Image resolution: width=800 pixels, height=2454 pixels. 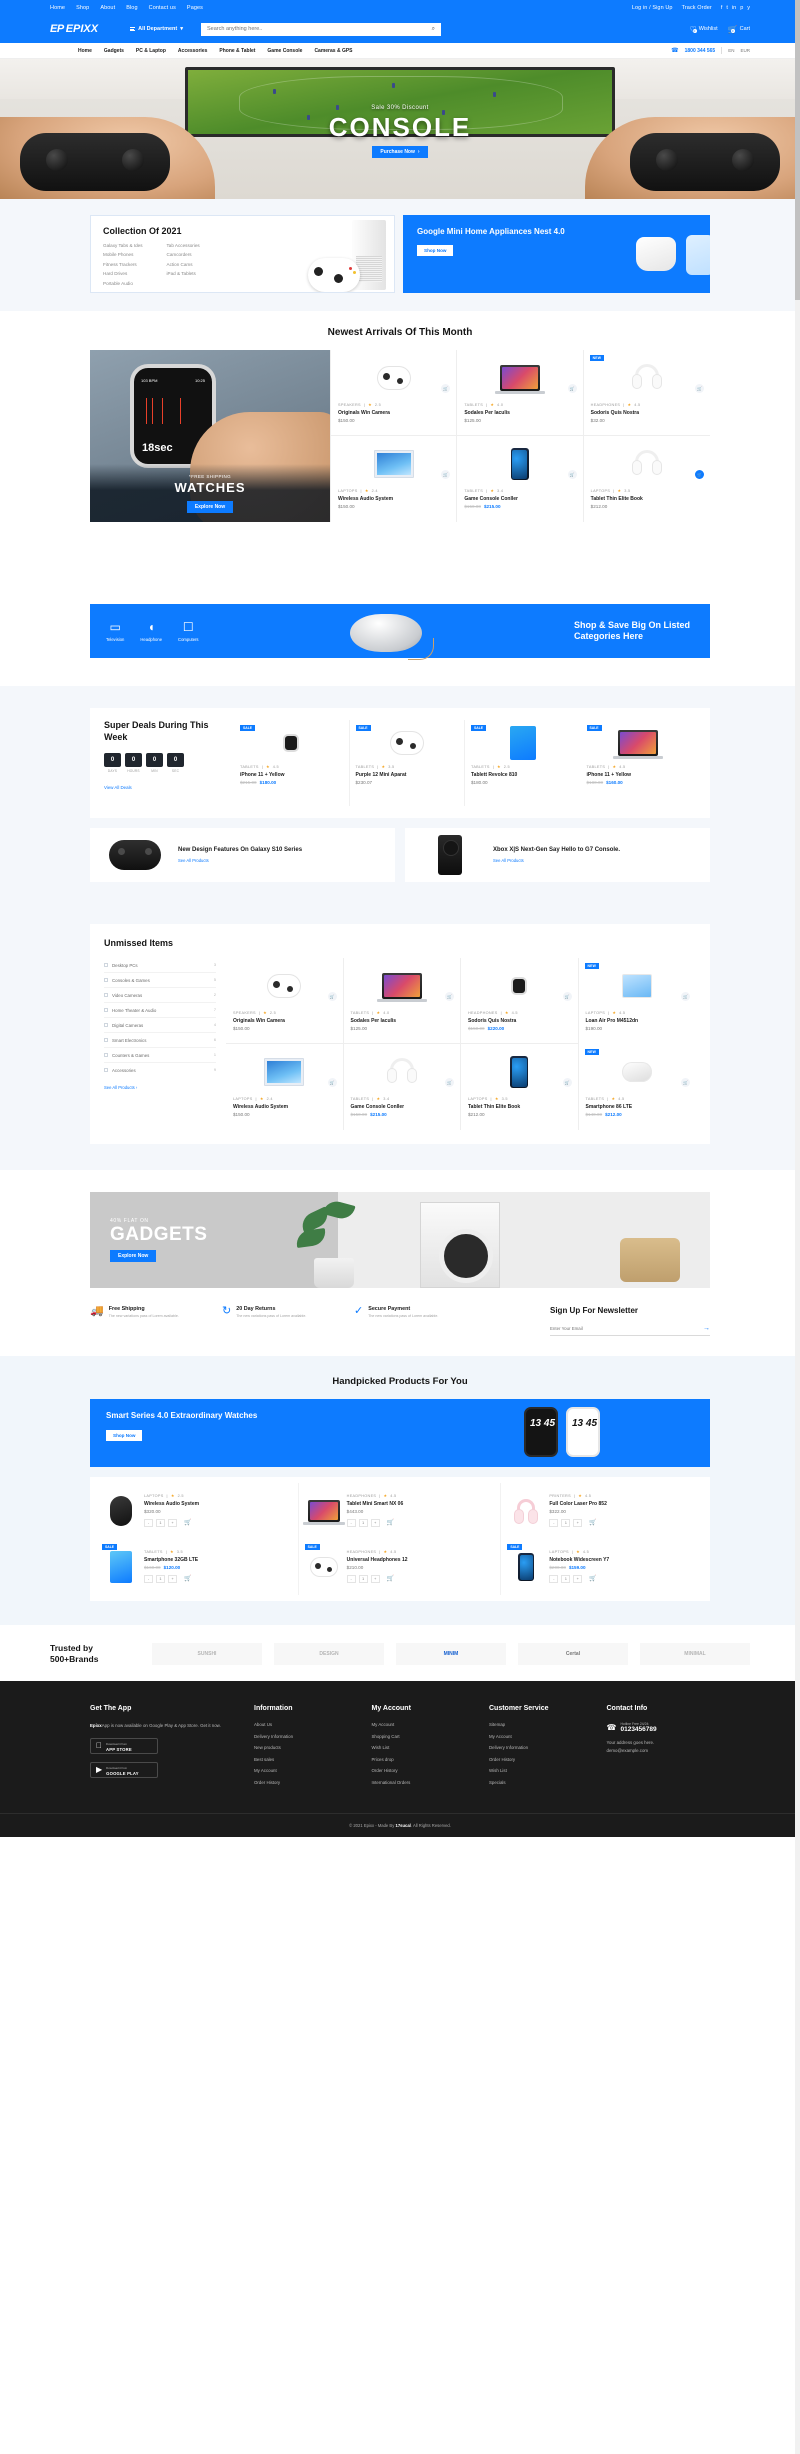 What do you see at coordinates (160, 980) in the screenshot?
I see `sidebar-item-consoles-games: Consoles & Games 5` at bounding box center [160, 980].